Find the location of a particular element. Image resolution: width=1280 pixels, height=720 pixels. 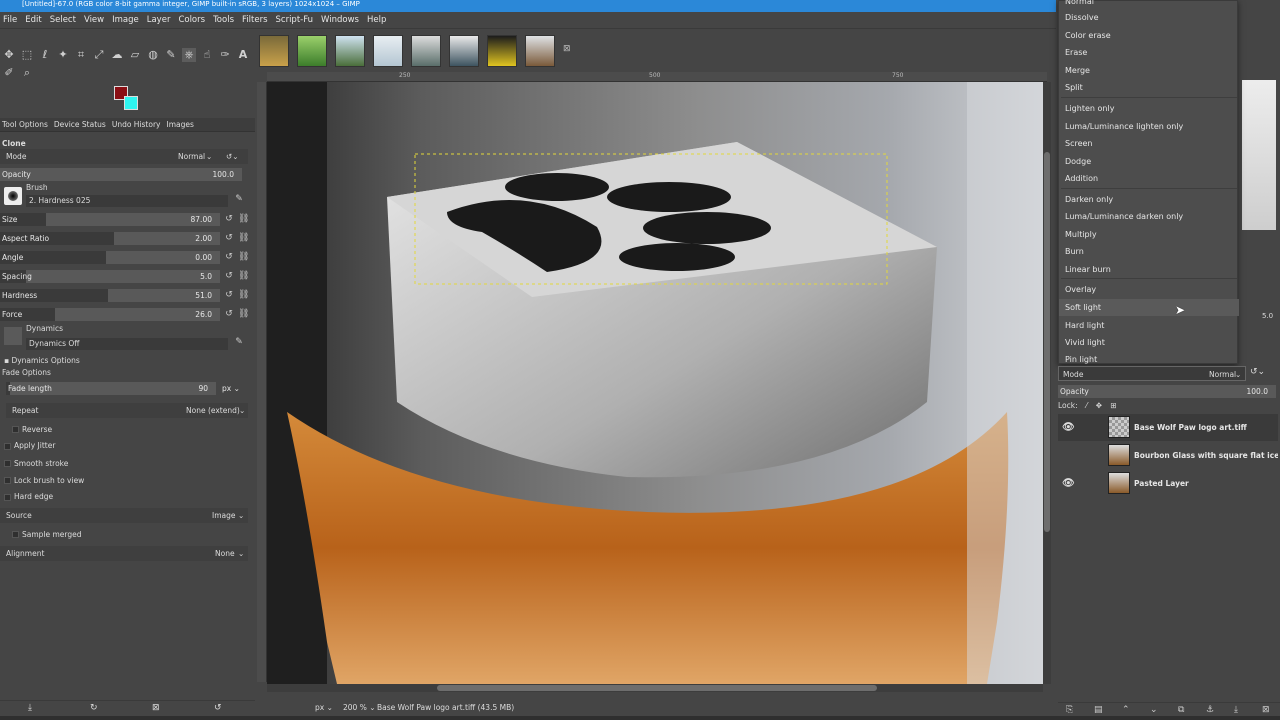

blend-mode-item: Dissolve is located at coordinates (1149, 17).